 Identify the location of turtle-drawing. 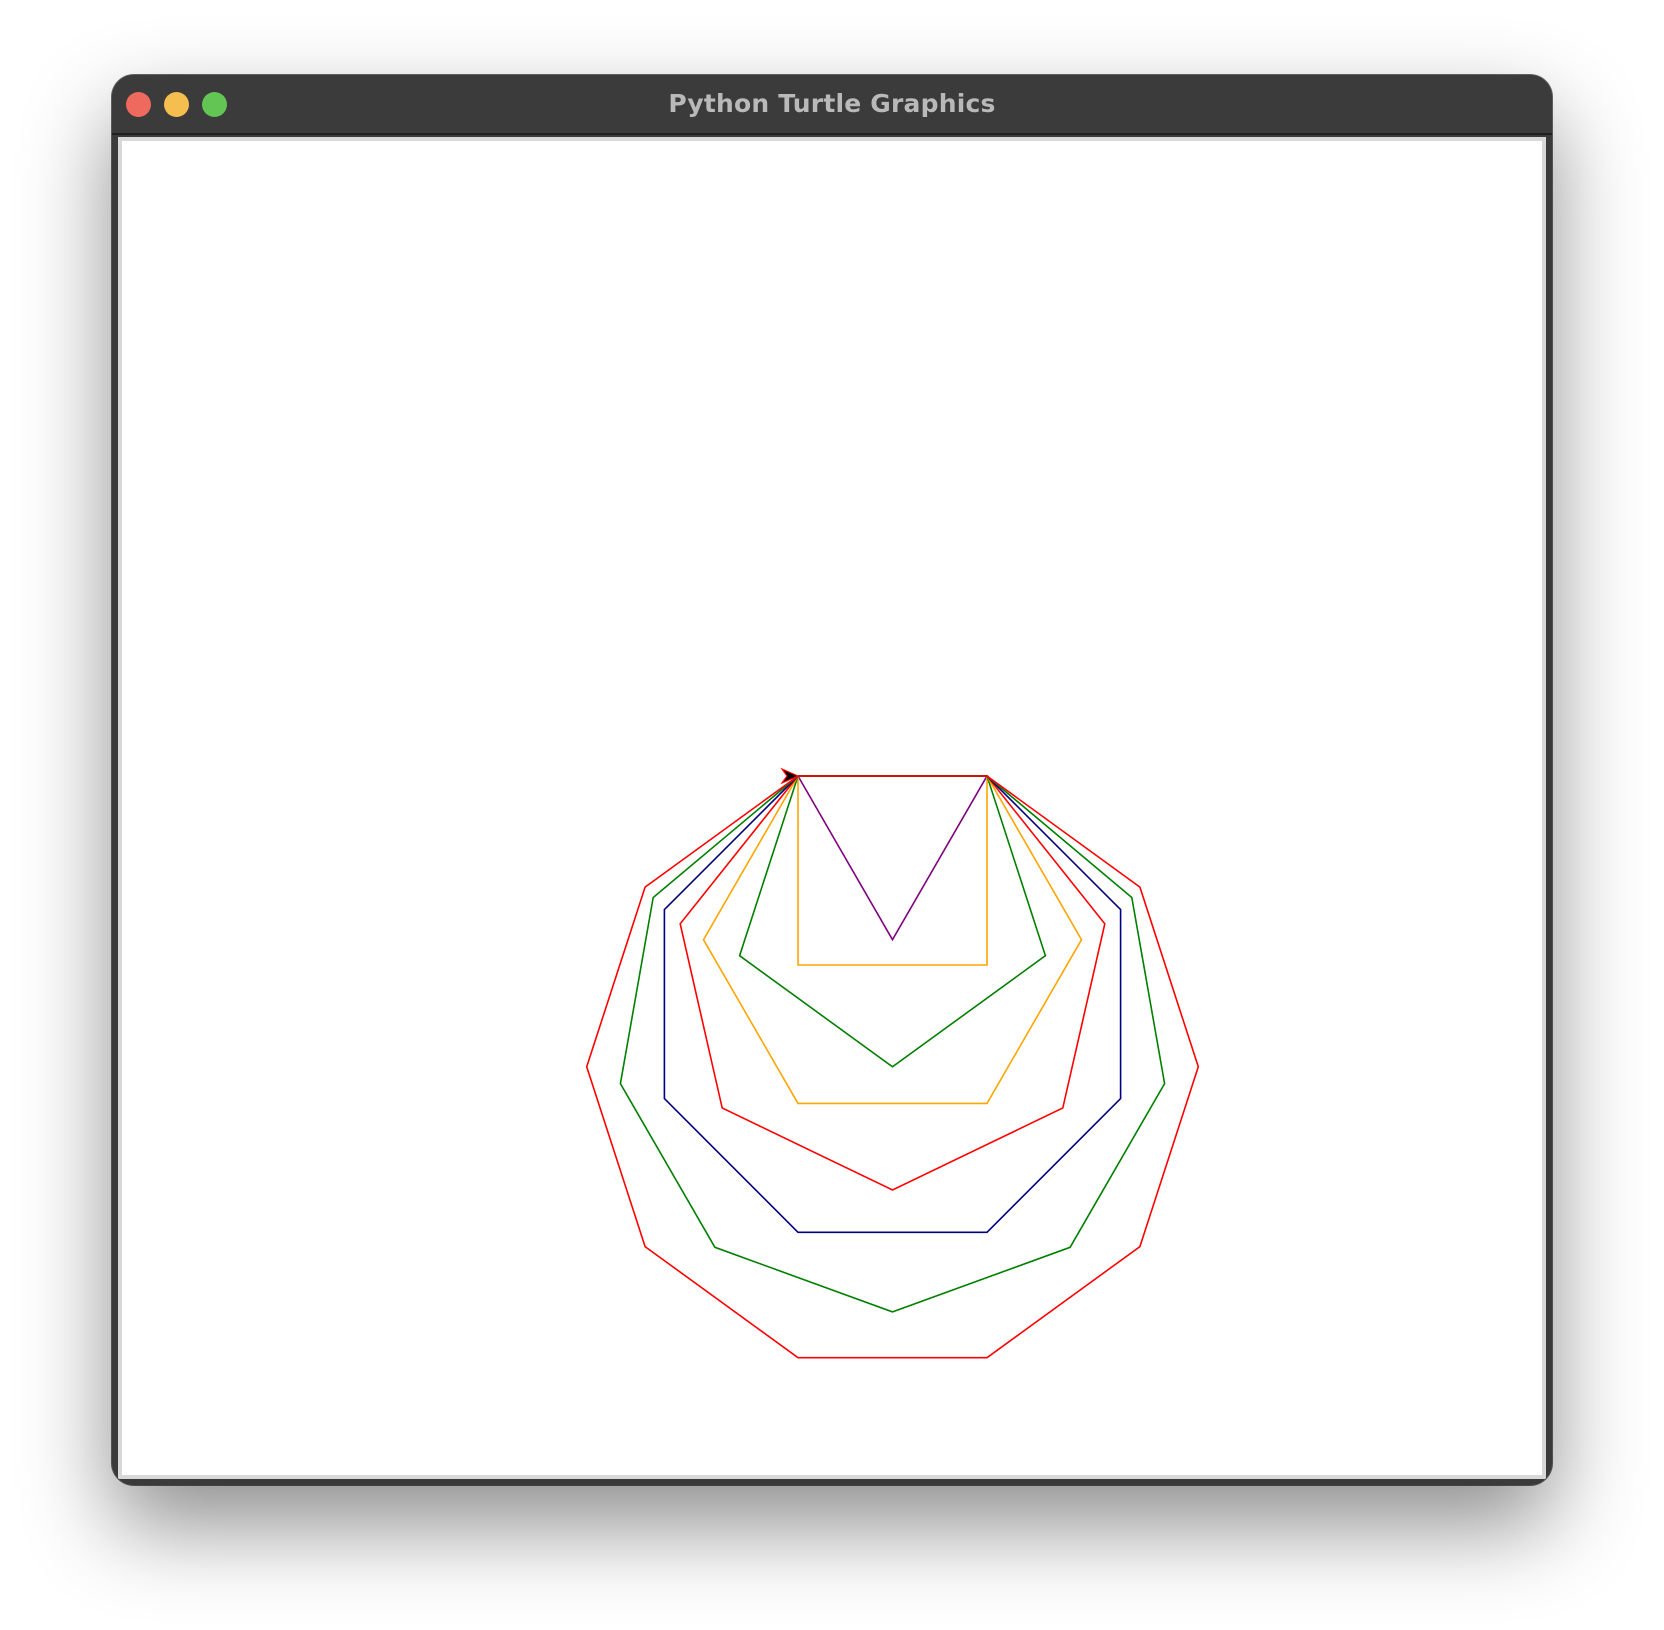
(892, 1063).